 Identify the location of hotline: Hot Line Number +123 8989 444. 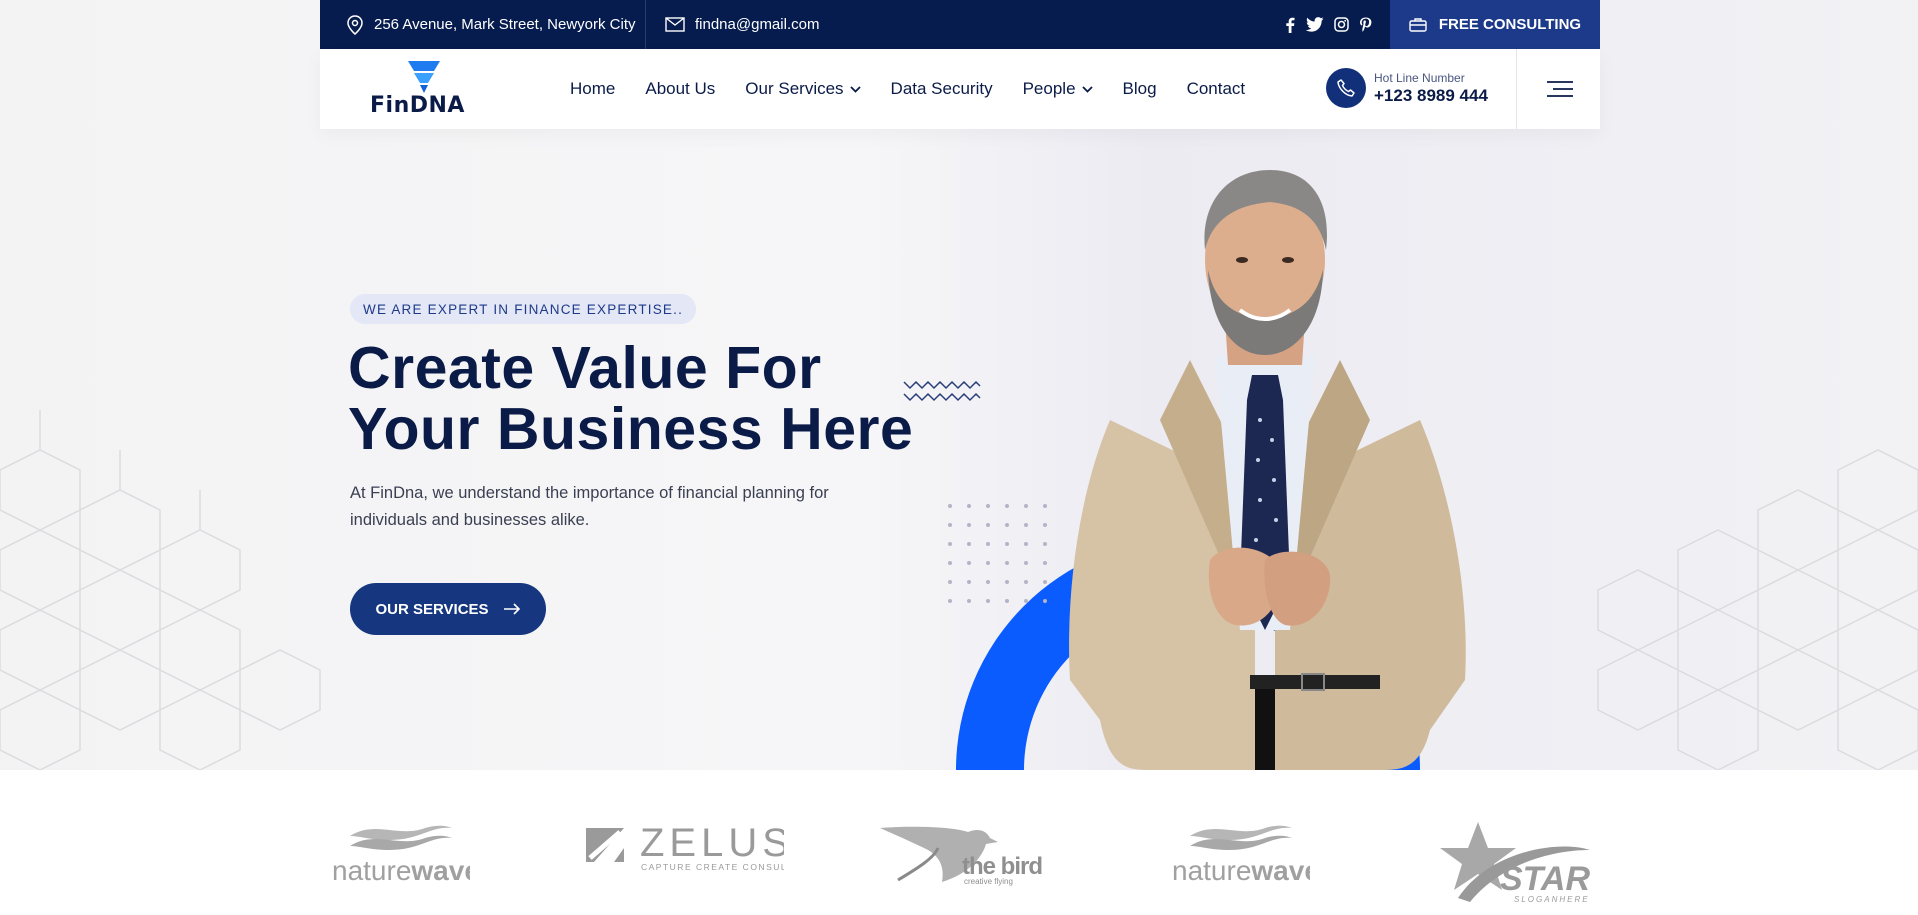
(1407, 88).